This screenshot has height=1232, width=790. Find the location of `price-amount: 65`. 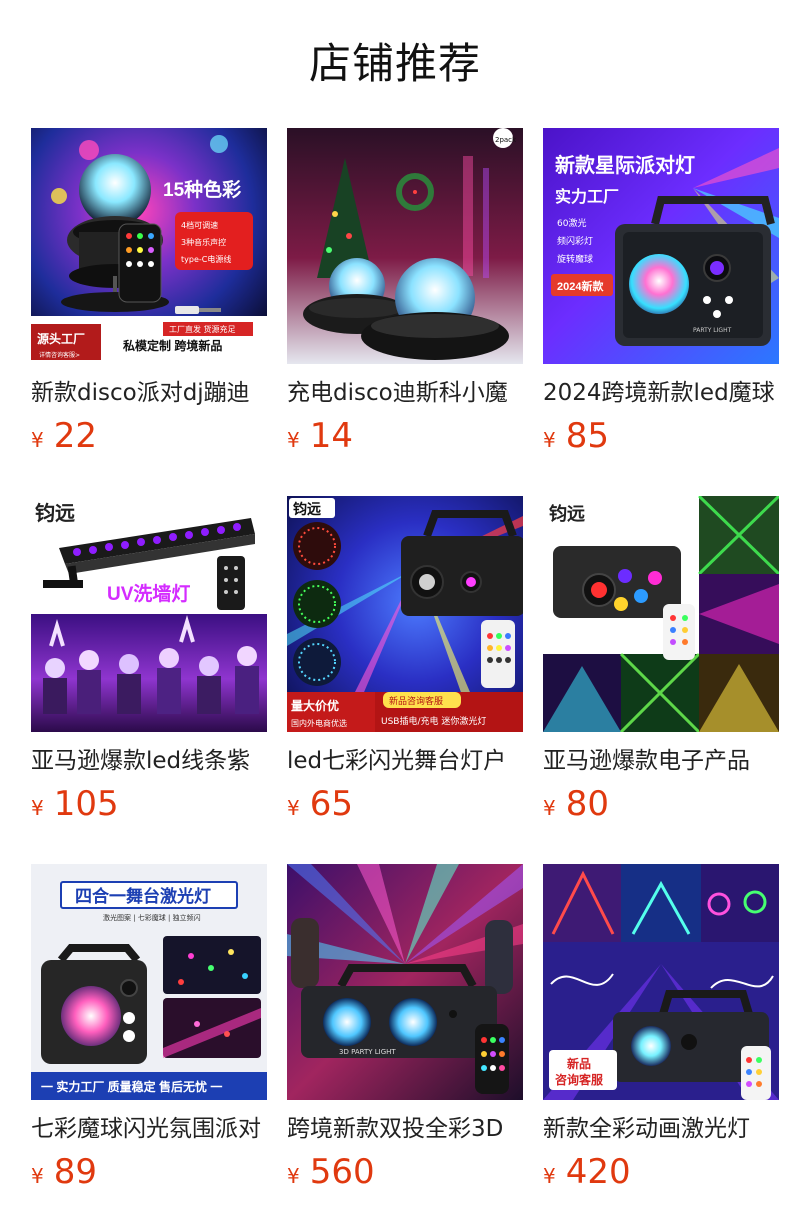

price-amount: 65 is located at coordinates (331, 804).